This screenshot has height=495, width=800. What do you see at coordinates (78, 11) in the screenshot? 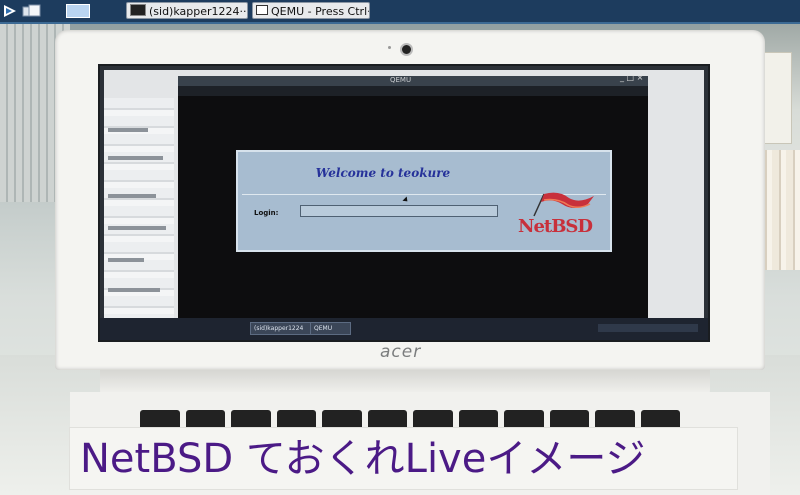
I see `workspace-switcher-icon` at bounding box center [78, 11].